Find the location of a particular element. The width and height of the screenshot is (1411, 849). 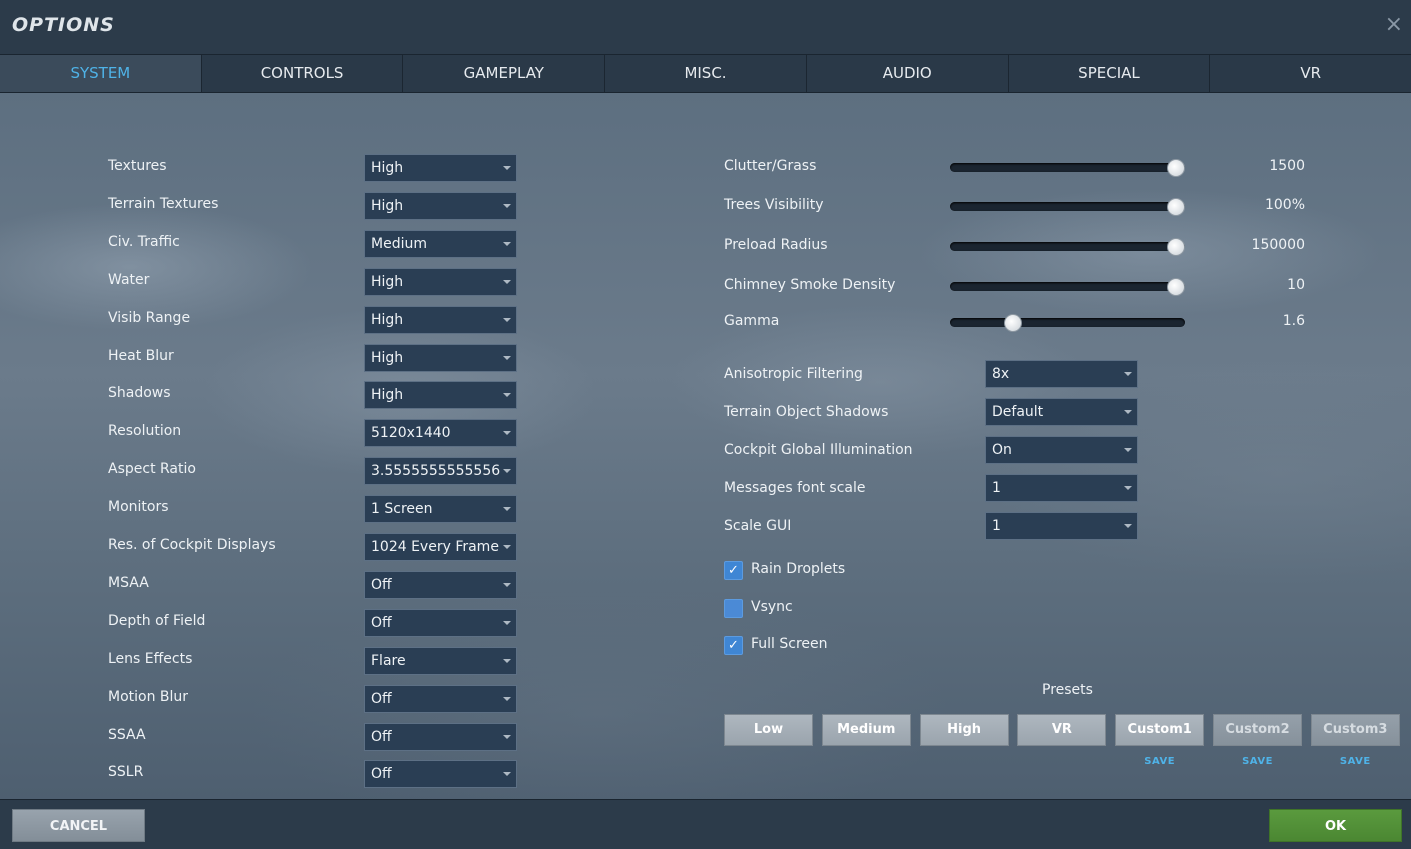

dropdown-aspect-ratio: 3.5555555555556 is located at coordinates (440, 471).